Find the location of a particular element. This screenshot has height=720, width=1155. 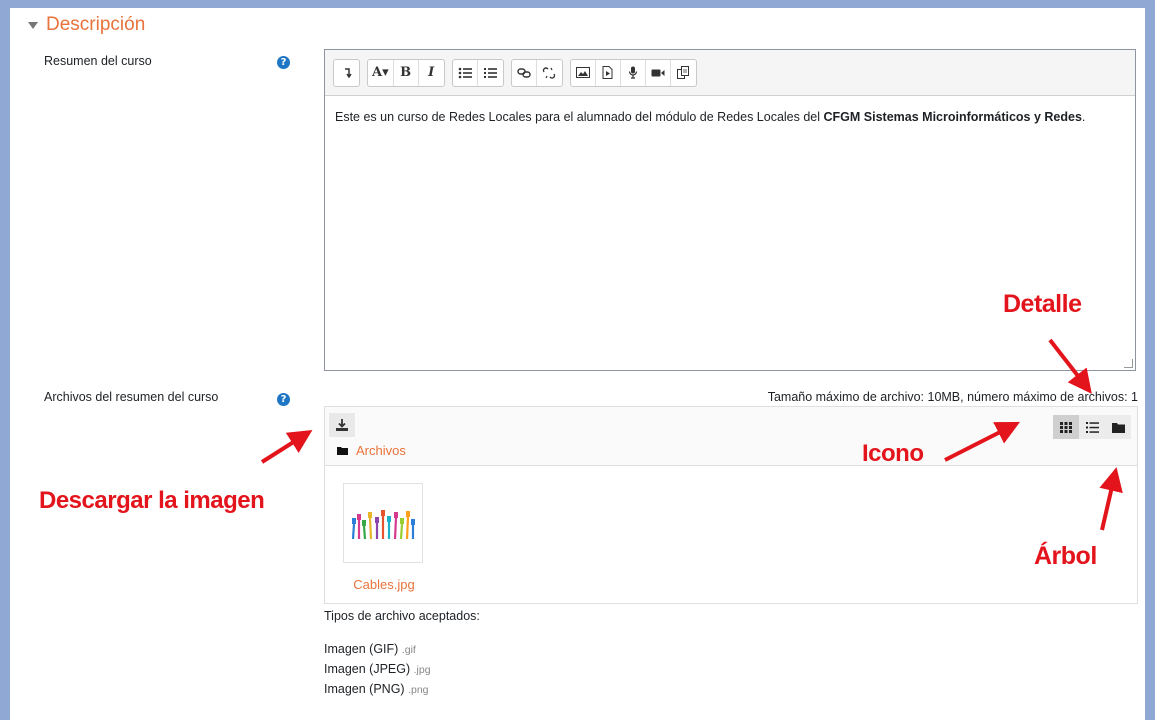

video-camera-icon is located at coordinates (658, 72).